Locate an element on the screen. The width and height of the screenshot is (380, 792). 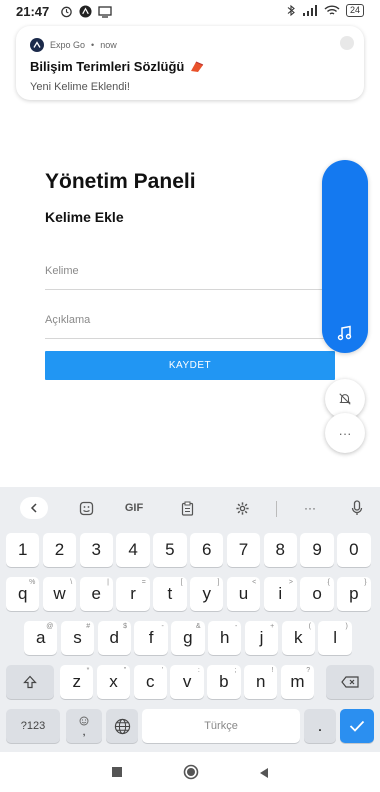
toolbar-sticker-button is located at coordinates (86, 508).